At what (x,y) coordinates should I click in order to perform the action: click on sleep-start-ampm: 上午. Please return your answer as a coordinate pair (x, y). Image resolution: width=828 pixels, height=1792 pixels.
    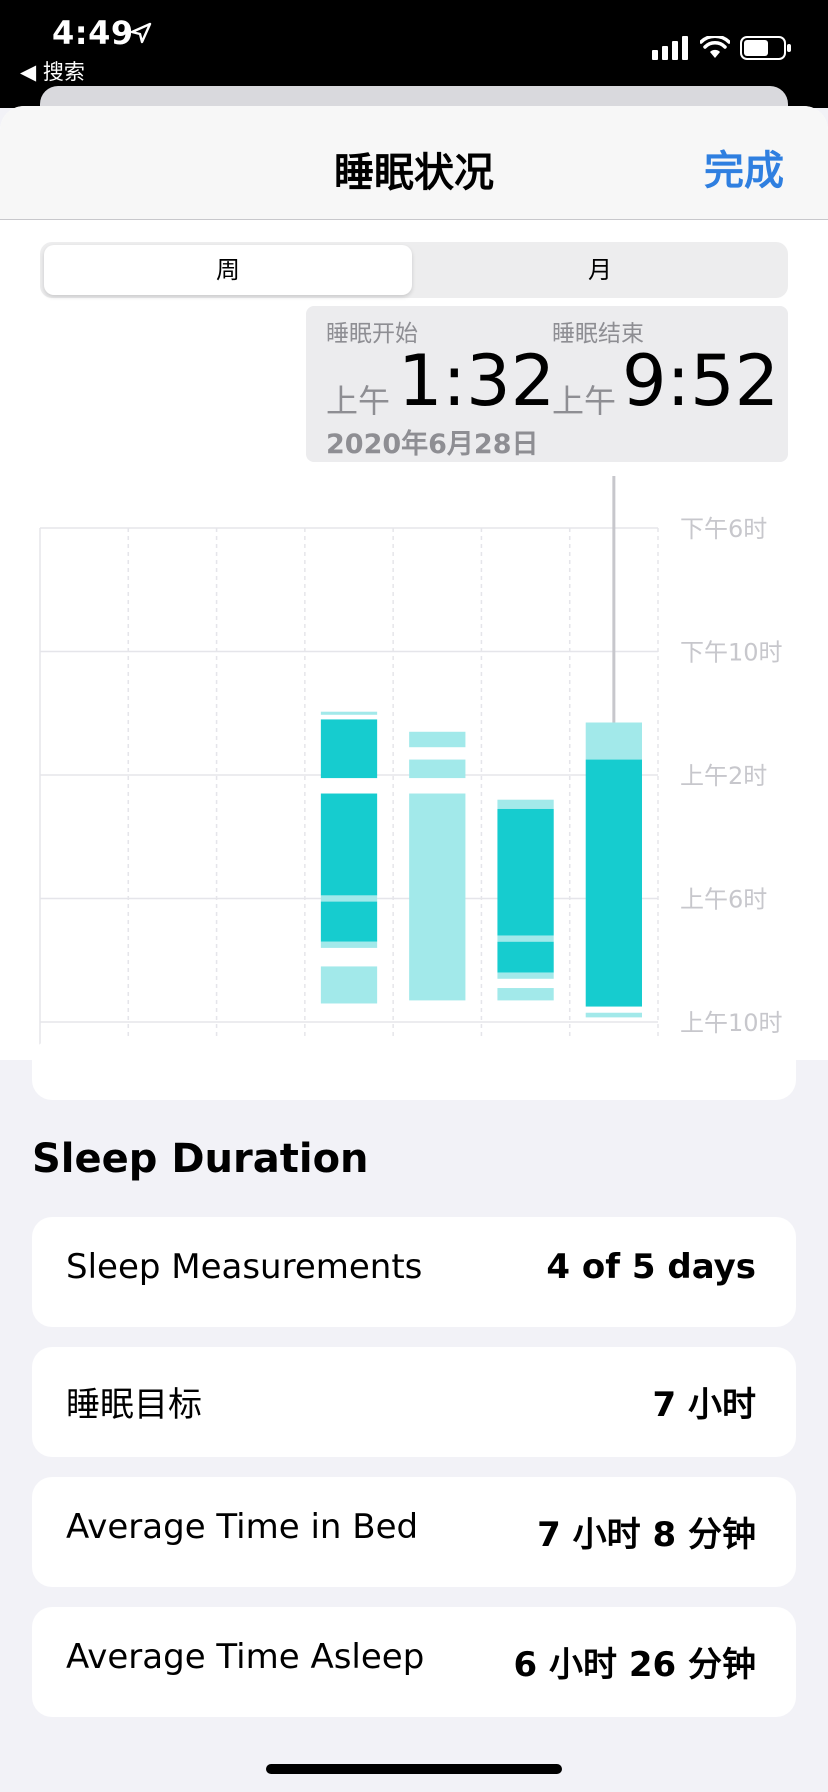
    Looking at the image, I should click on (358, 401).